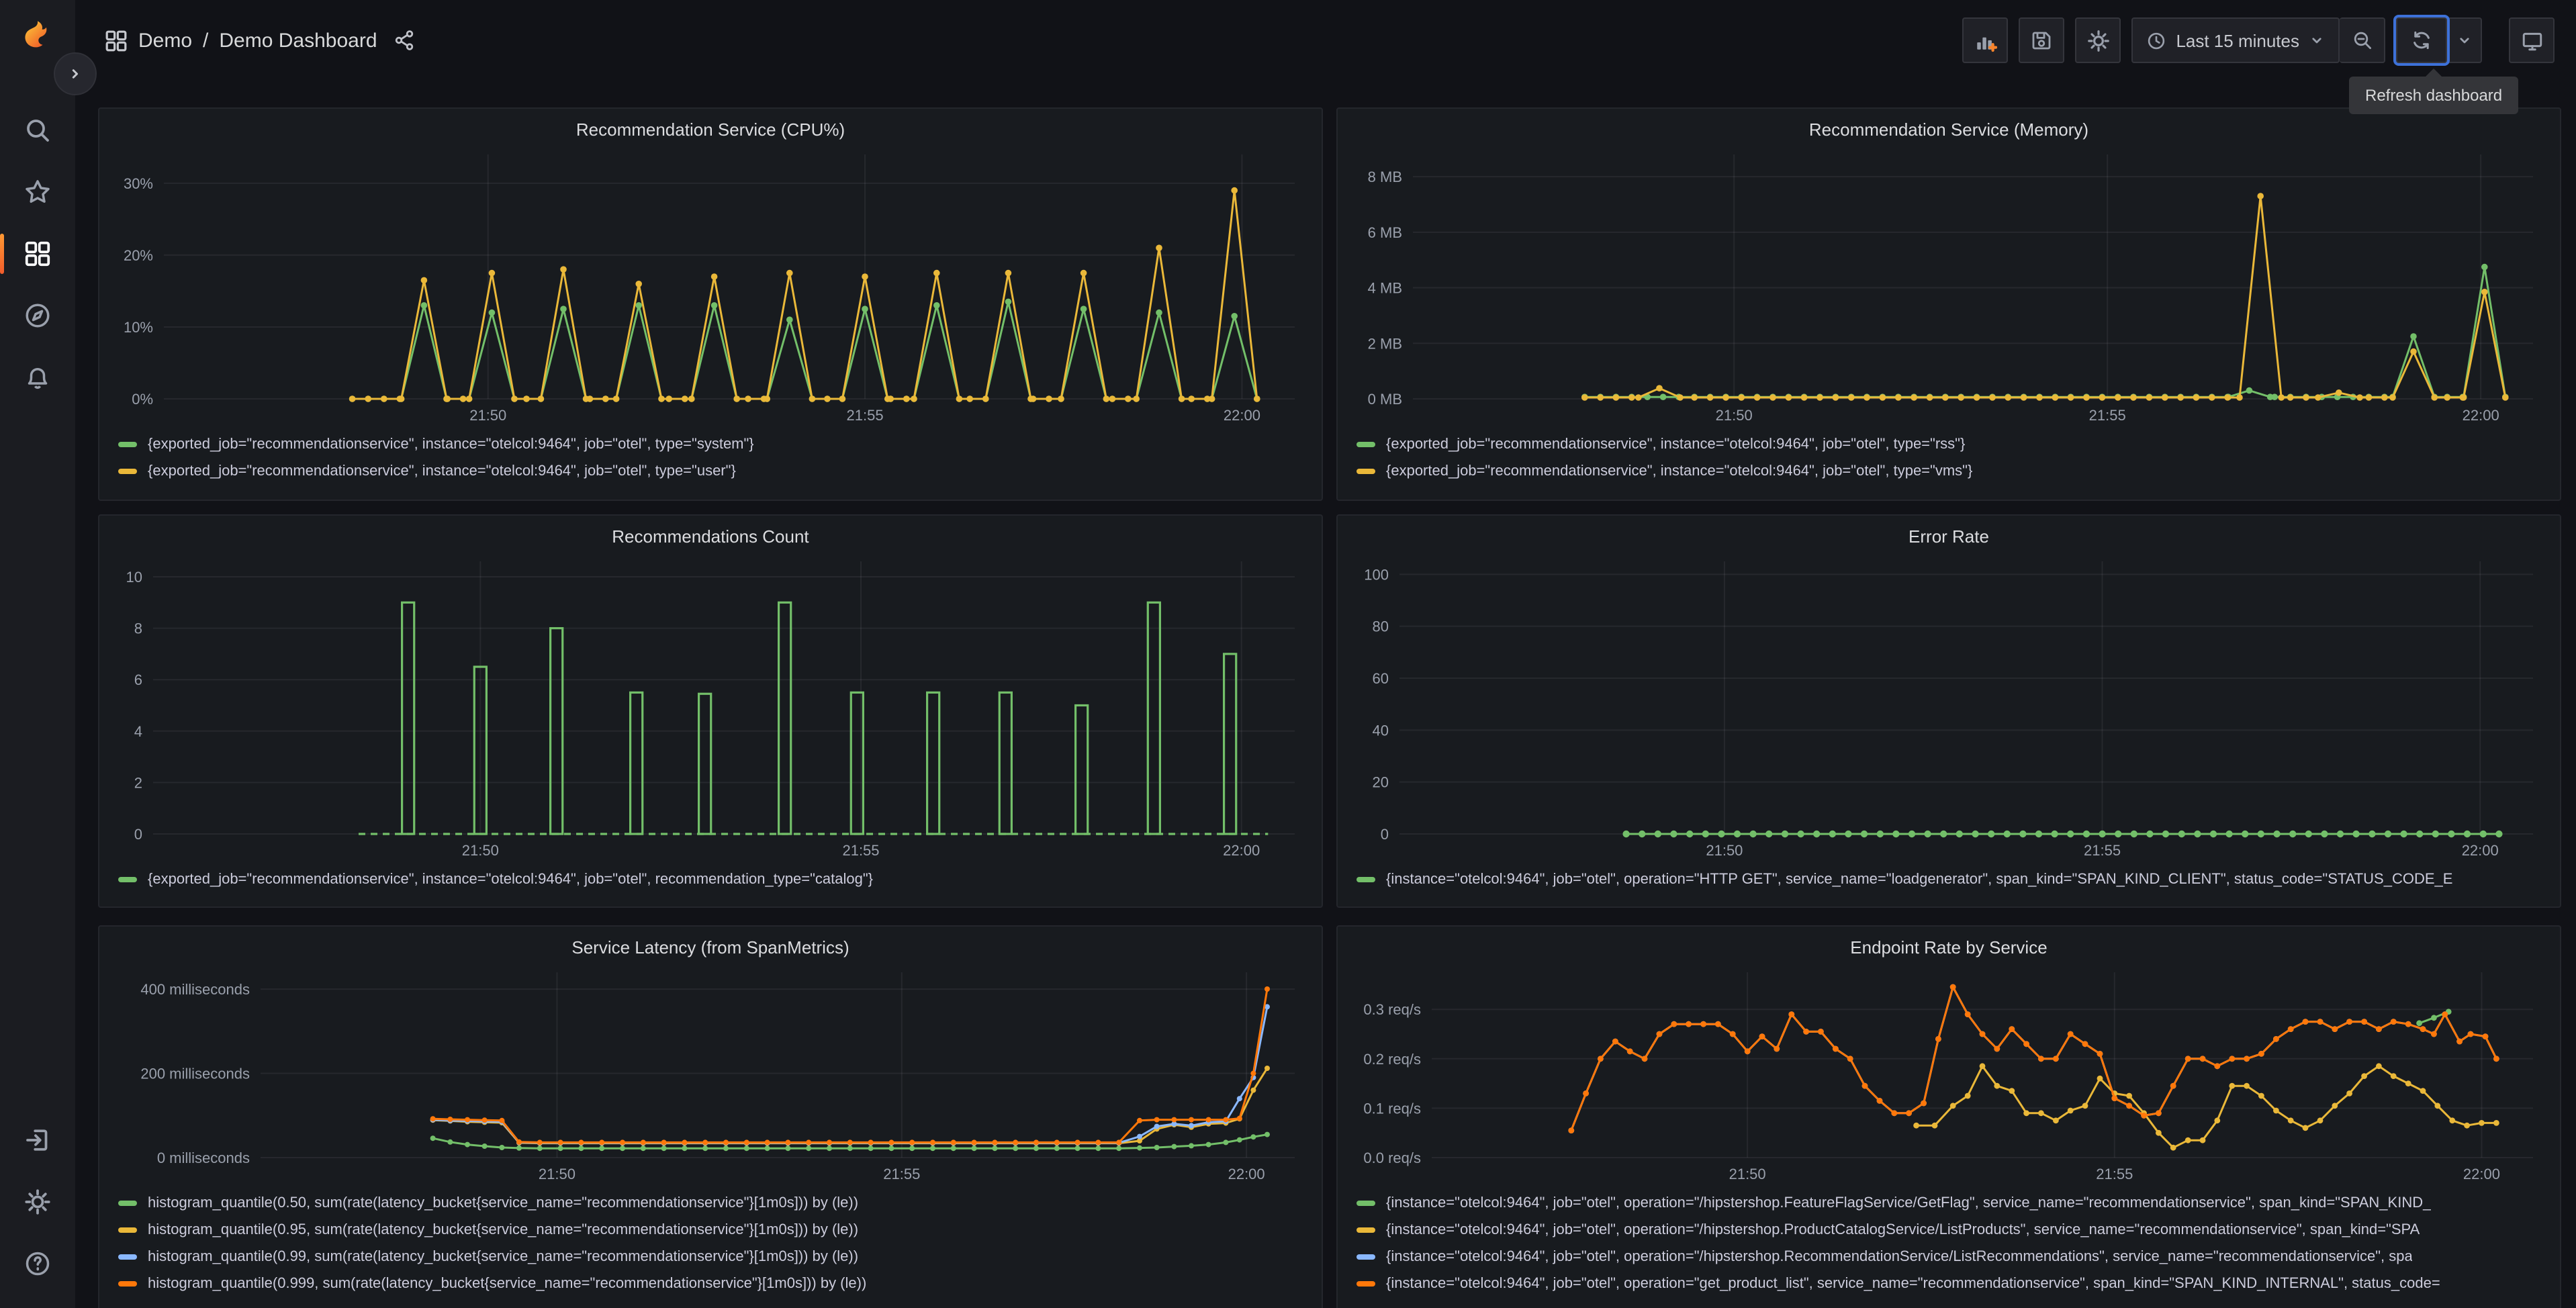 This screenshot has width=2576, height=1308. I want to click on alerting-bell-icon, so click(38, 379).